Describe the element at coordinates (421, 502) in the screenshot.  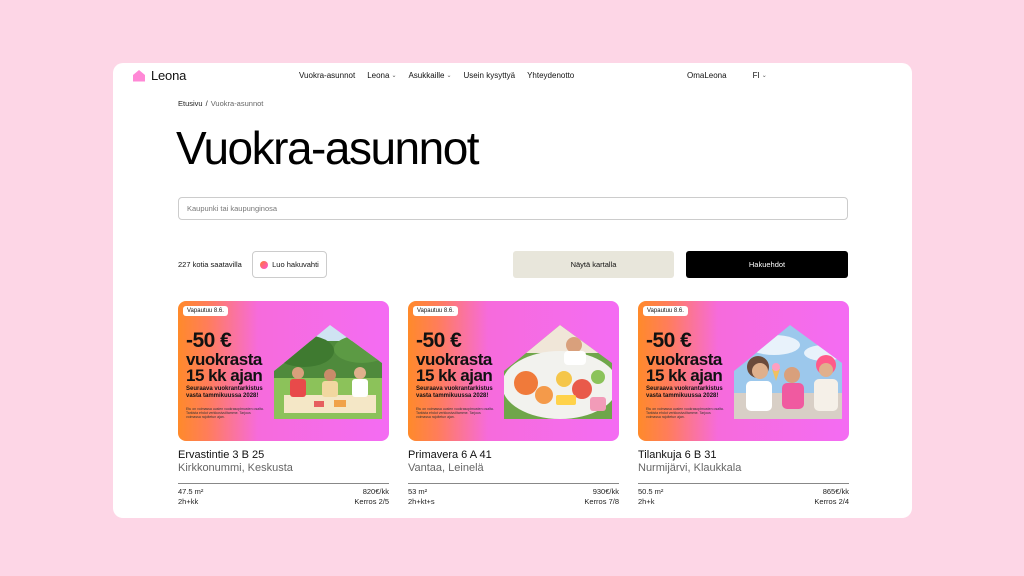
I see `listing-rooms: 2h+kt+s` at that location.